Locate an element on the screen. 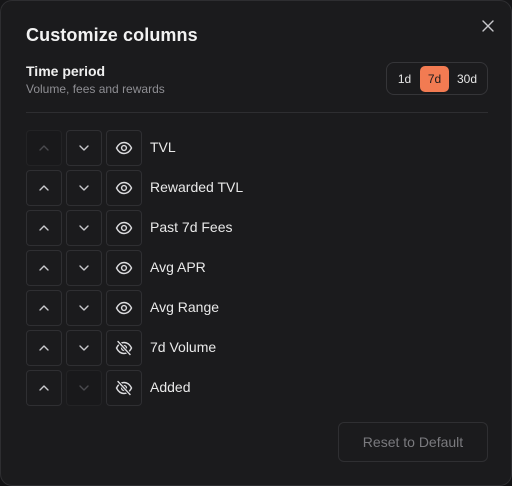 This screenshot has height=486, width=512. close-button is located at coordinates (488, 26).